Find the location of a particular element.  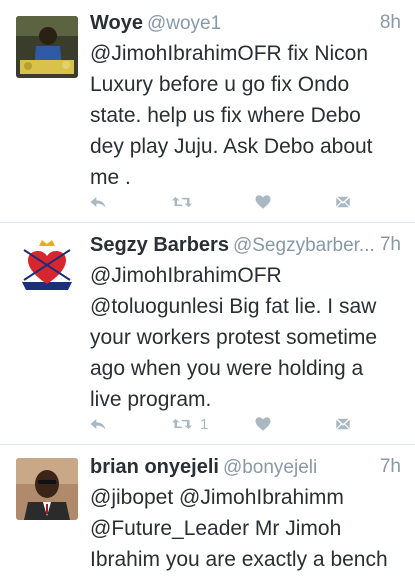

segzy-barbers-logo is located at coordinates (47, 267).